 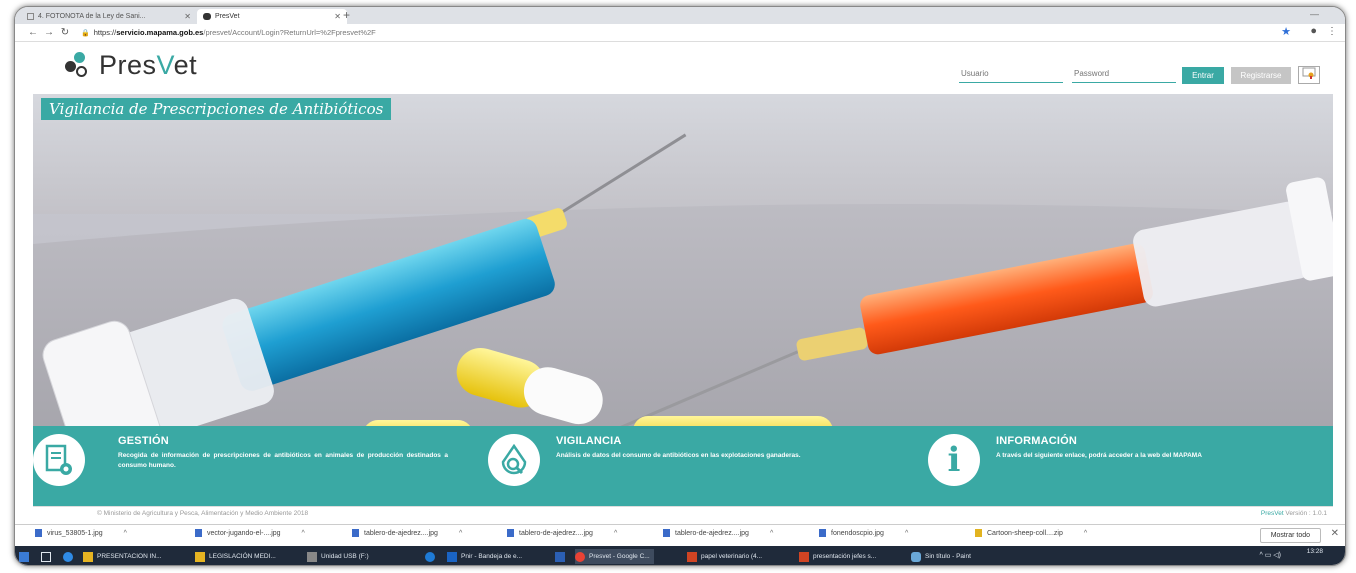 I want to click on reload-icon: ↻, so click(x=65, y=32).